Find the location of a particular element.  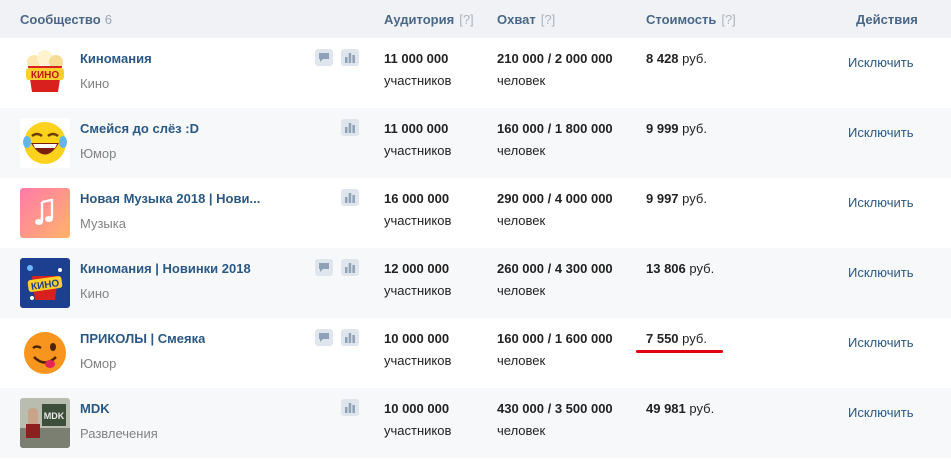

reach-value: 260 000 / 4 300 000 is located at coordinates (555, 268).